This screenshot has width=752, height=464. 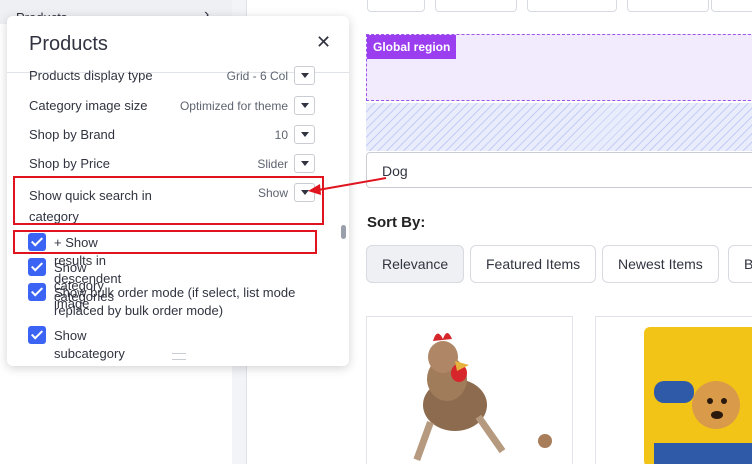 I want to click on sort-option-relevance: Relevance, so click(x=415, y=264).